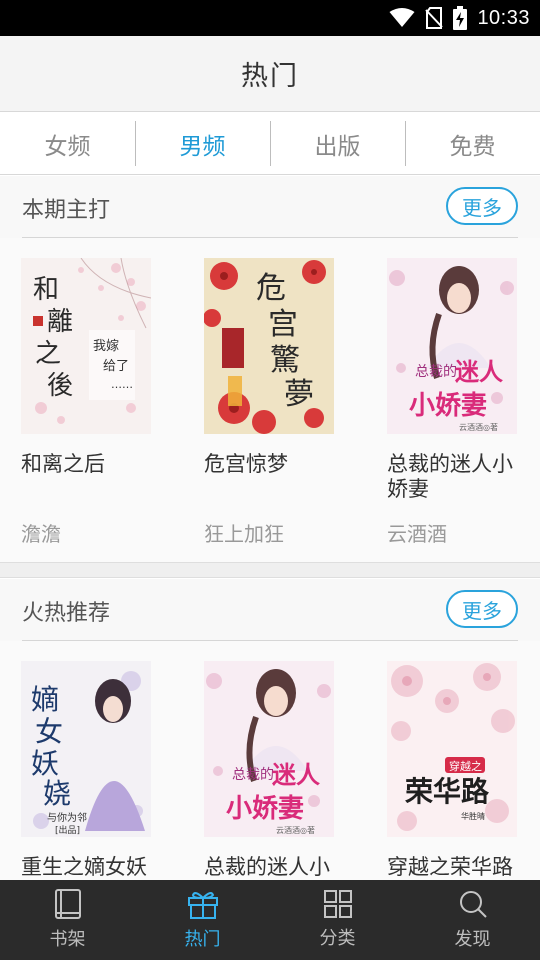 The height and width of the screenshot is (960, 540). I want to click on nav-category: 分类, so click(337, 920).